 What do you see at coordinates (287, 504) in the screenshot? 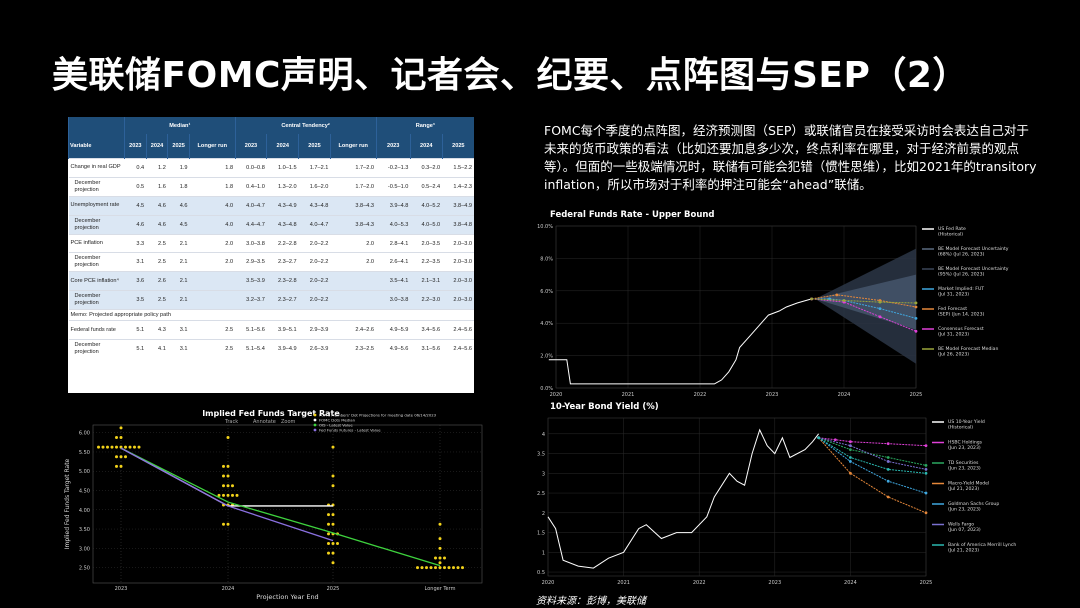
I see `plot-area` at bounding box center [287, 504].